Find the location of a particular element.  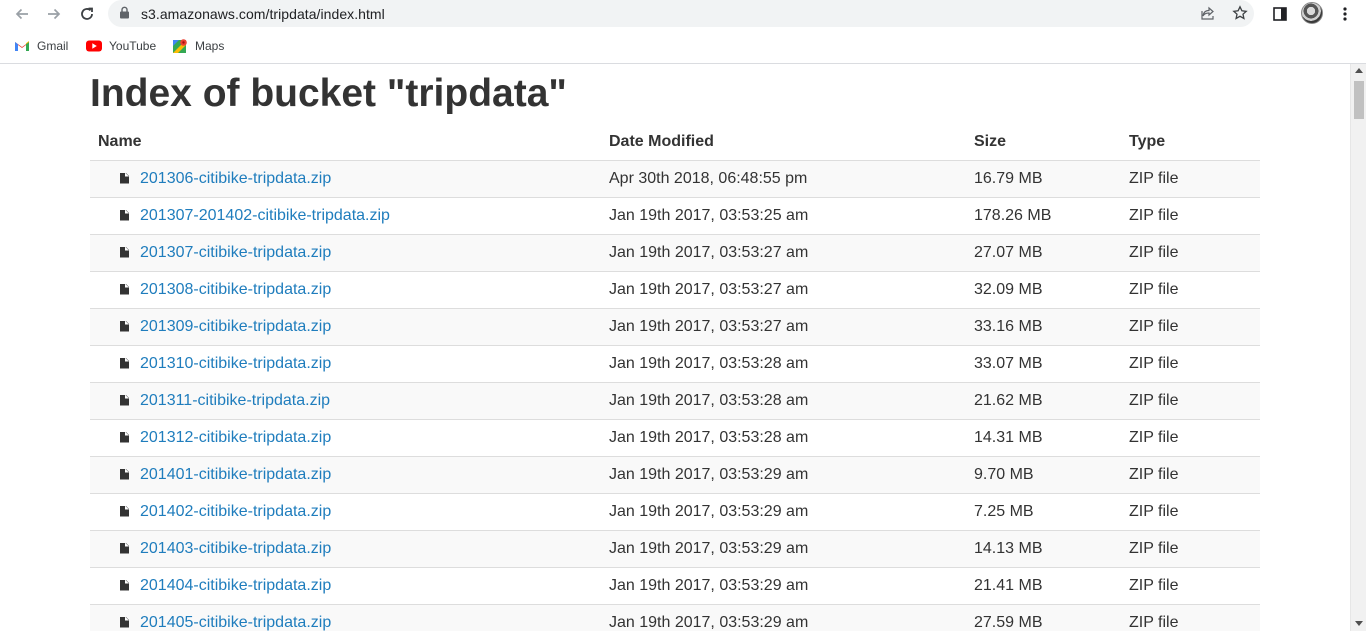

file-size-cell: 32.09 MB is located at coordinates (1051, 290).